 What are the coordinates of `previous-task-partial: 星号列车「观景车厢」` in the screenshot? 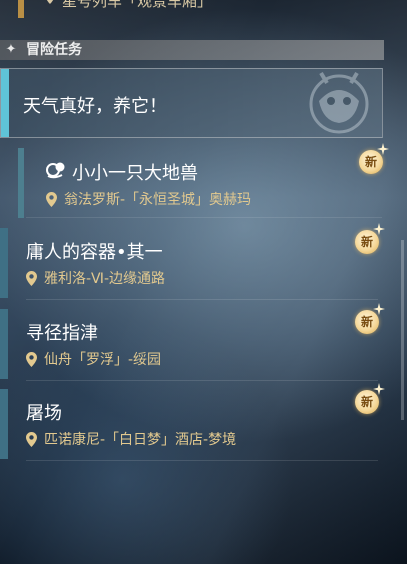 It's located at (203, 11).